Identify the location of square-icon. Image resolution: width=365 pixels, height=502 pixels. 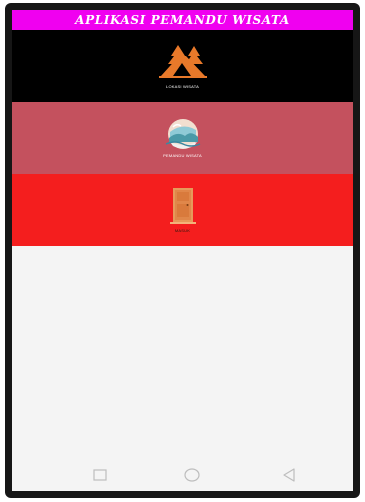
(100, 475).